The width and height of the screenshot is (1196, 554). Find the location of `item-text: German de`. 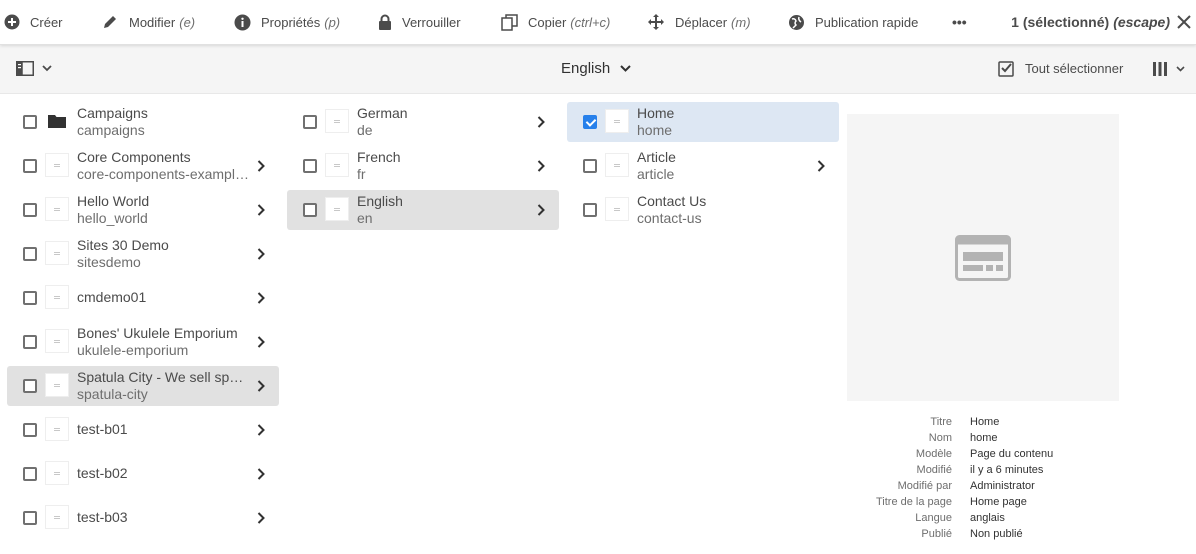

item-text: German de is located at coordinates (443, 122).